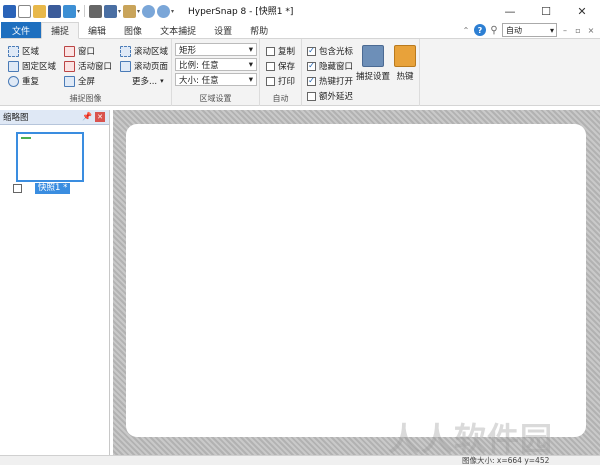 This screenshot has height=465, width=600. Describe the element at coordinates (54, 11) in the screenshot. I see `save-icon` at that location.